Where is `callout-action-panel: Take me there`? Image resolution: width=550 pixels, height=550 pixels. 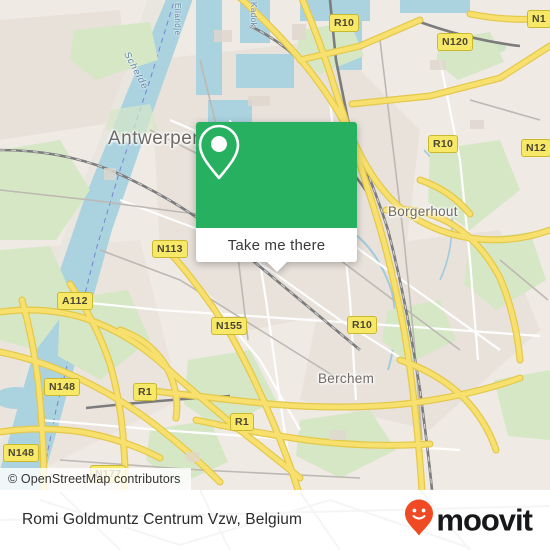
callout-action-panel: Take me there is located at coordinates (276, 245).